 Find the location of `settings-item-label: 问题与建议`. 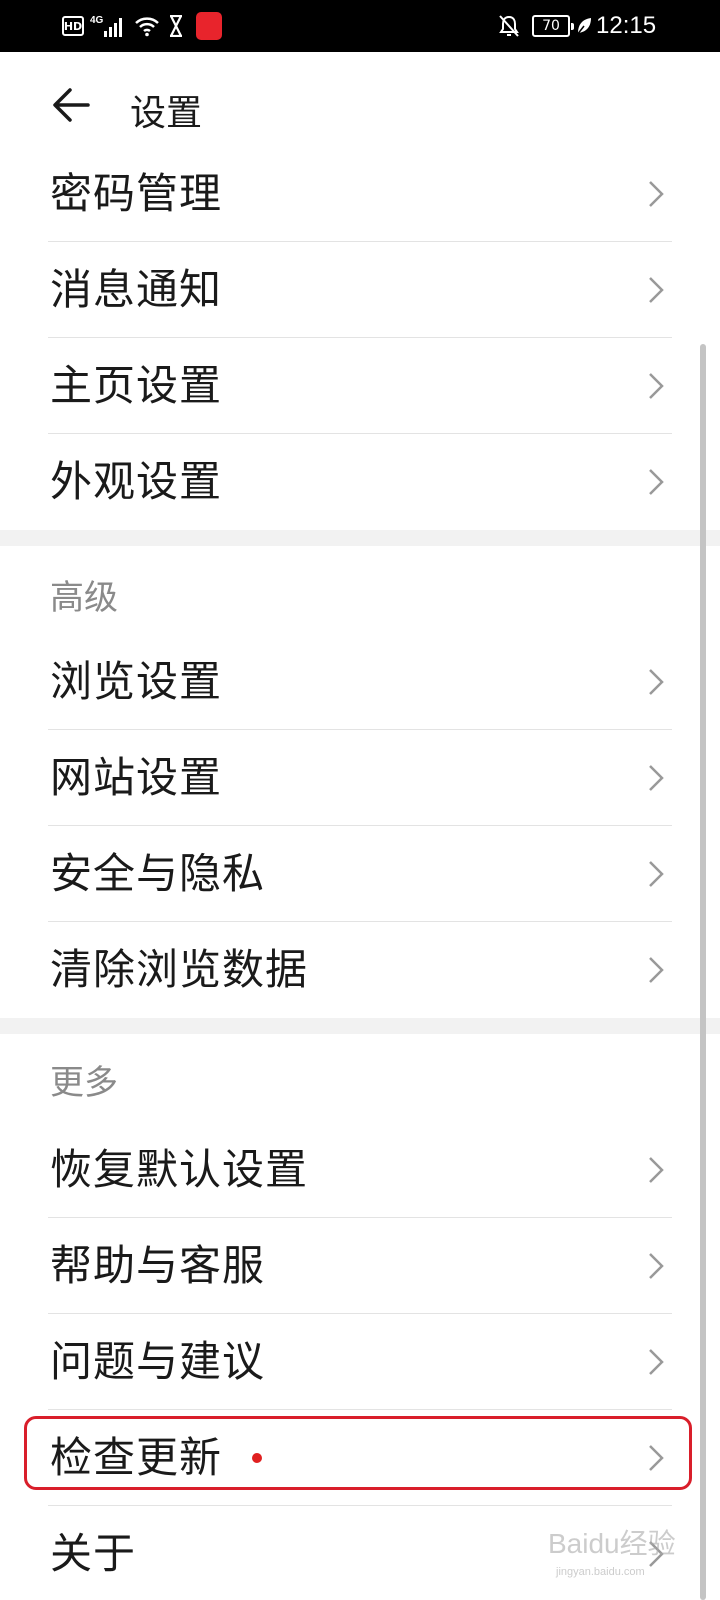

settings-item-label: 问题与建议 is located at coordinates (158, 1361).